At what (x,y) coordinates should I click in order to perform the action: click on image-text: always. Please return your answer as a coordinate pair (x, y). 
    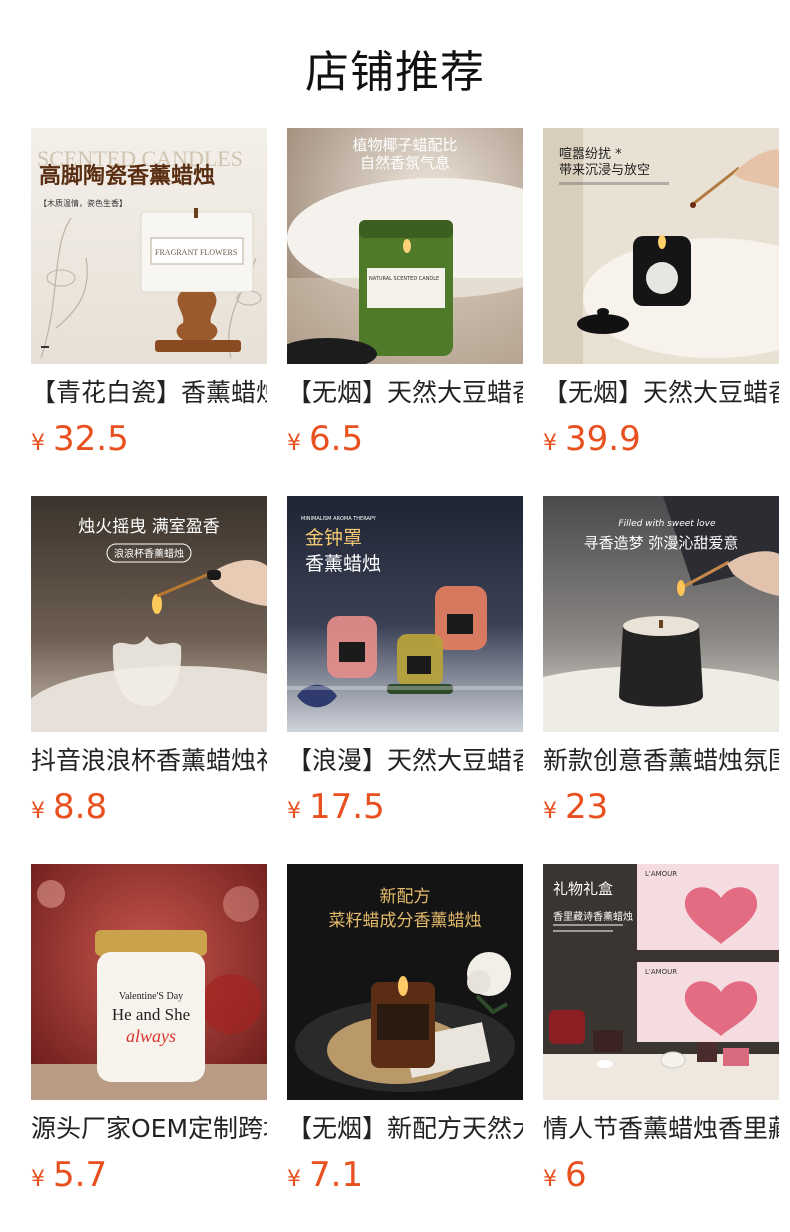
    Looking at the image, I should click on (151, 1036).